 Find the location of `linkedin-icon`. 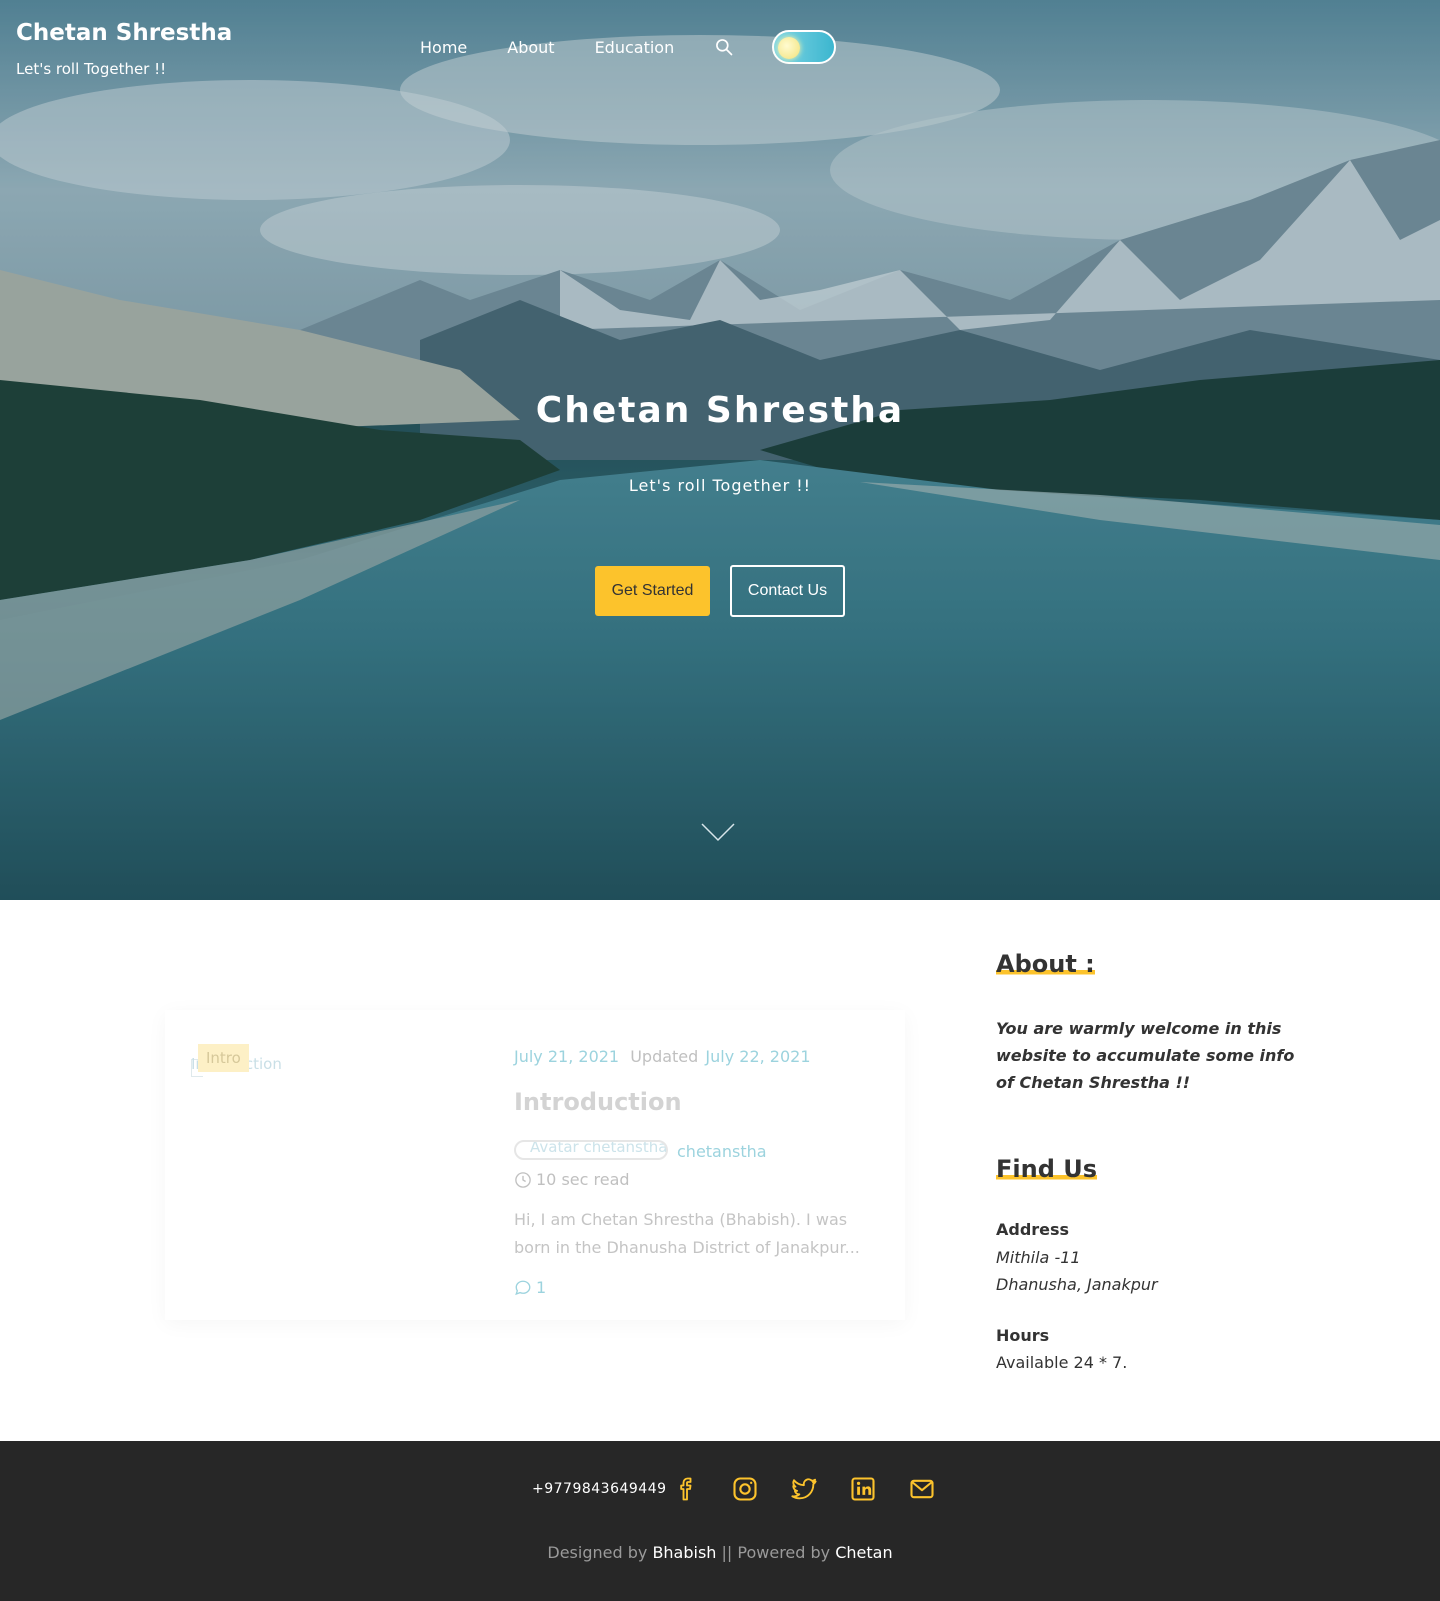

linkedin-icon is located at coordinates (863, 1489).